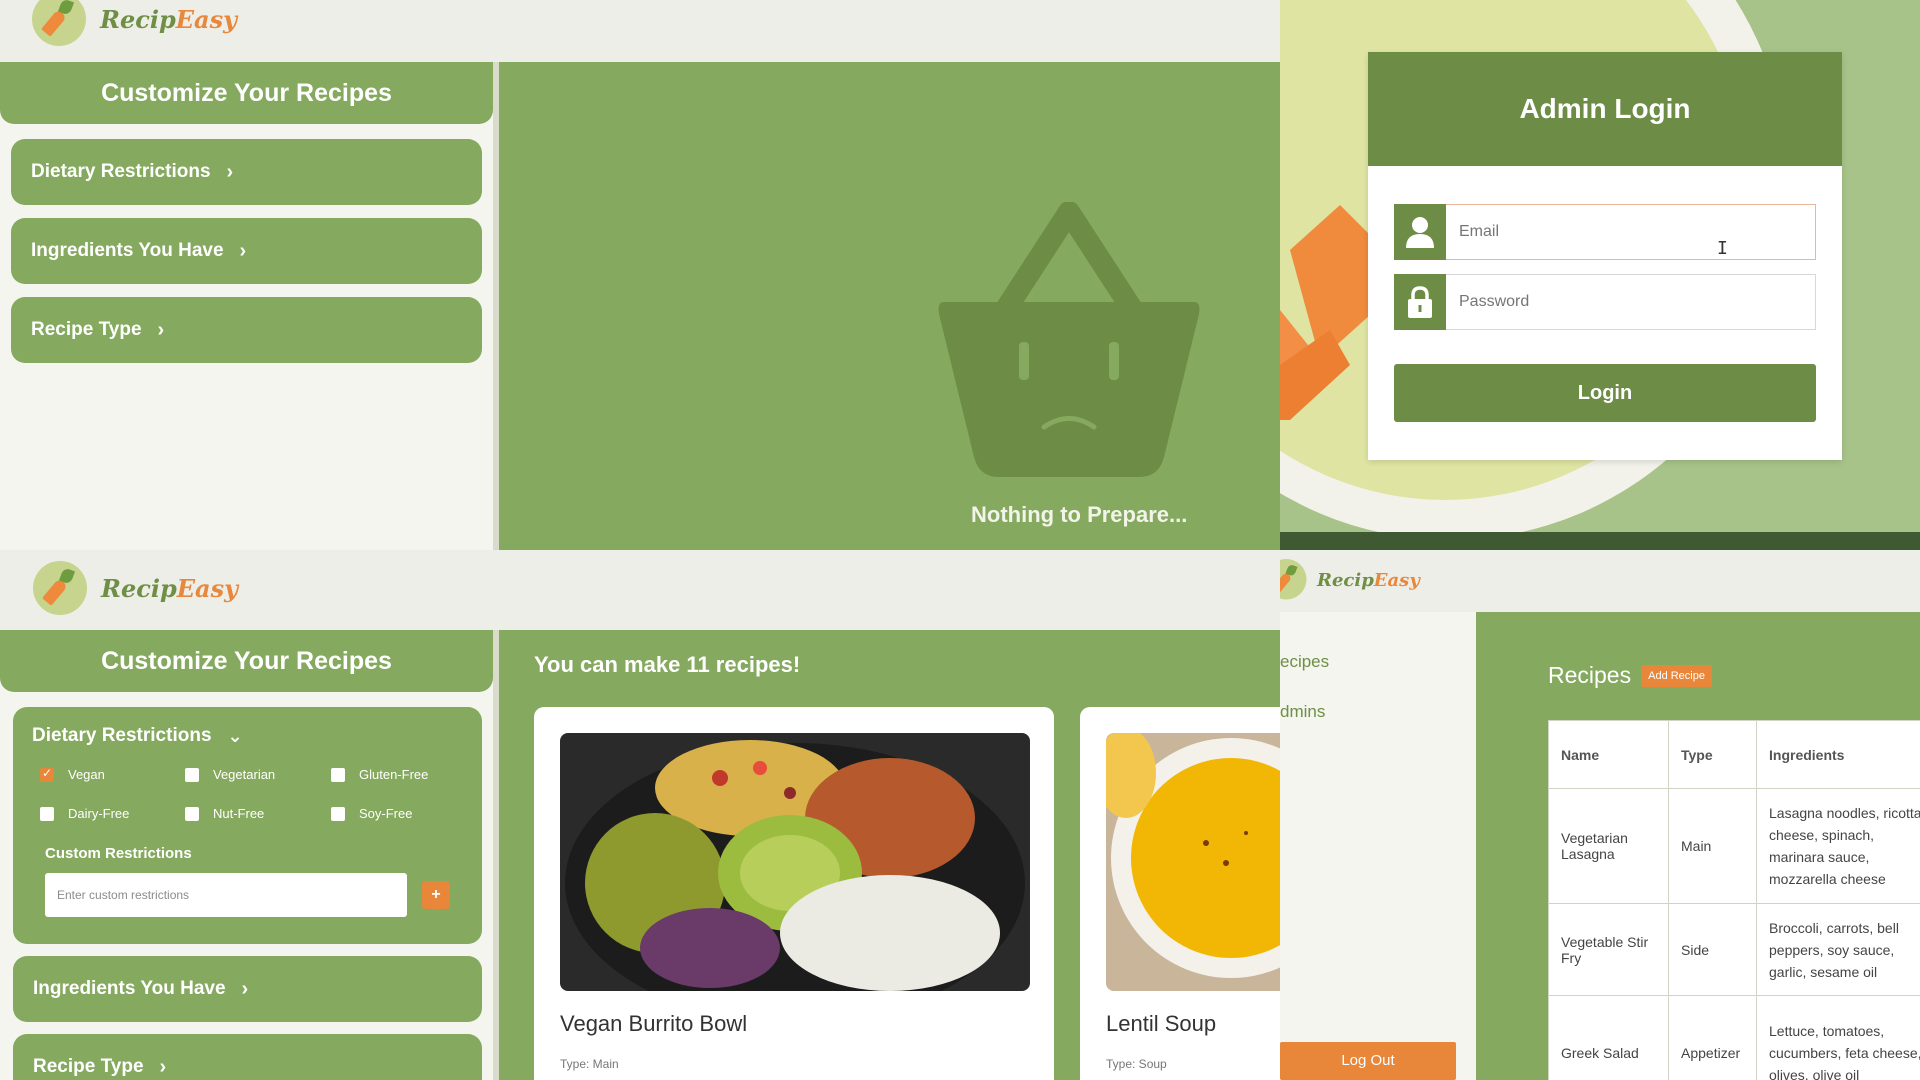 This screenshot has height=1080, width=1920. I want to click on login-button: Login, so click(1605, 393).